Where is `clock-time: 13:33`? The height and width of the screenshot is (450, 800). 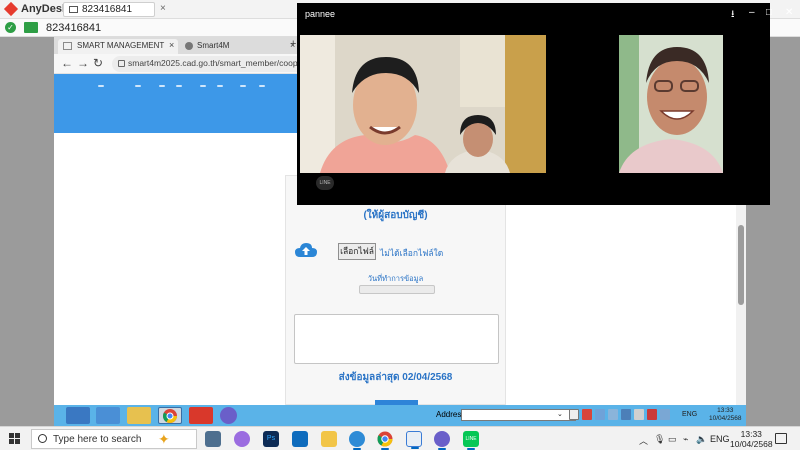
clock-time: 13:33 is located at coordinates (751, 434).